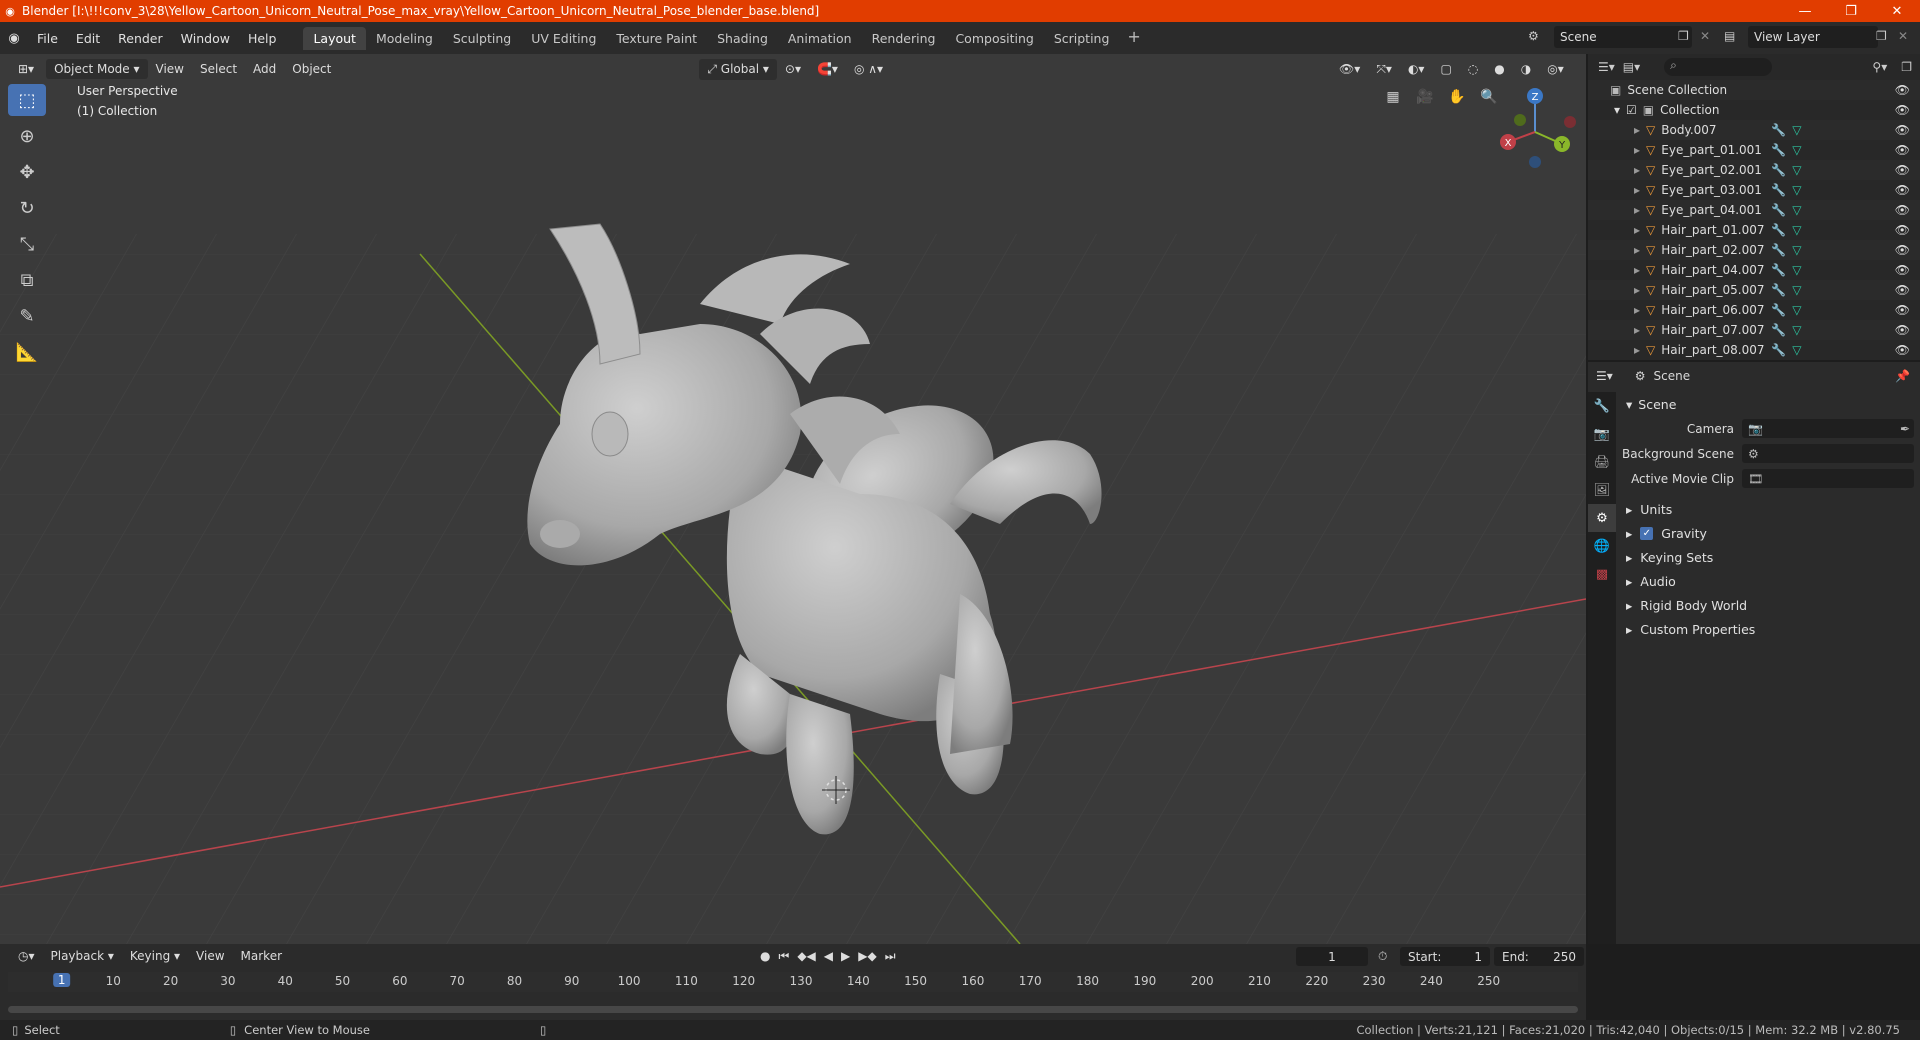 The height and width of the screenshot is (1040, 1920). Describe the element at coordinates (1425, 97) in the screenshot. I see `camera-view-icon: 🎥` at that location.